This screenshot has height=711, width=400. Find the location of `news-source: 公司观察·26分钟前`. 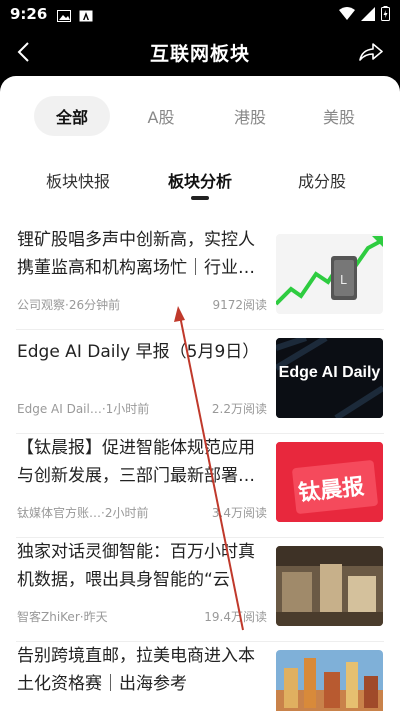

news-source: 公司观察·26分钟前 is located at coordinates (69, 305).